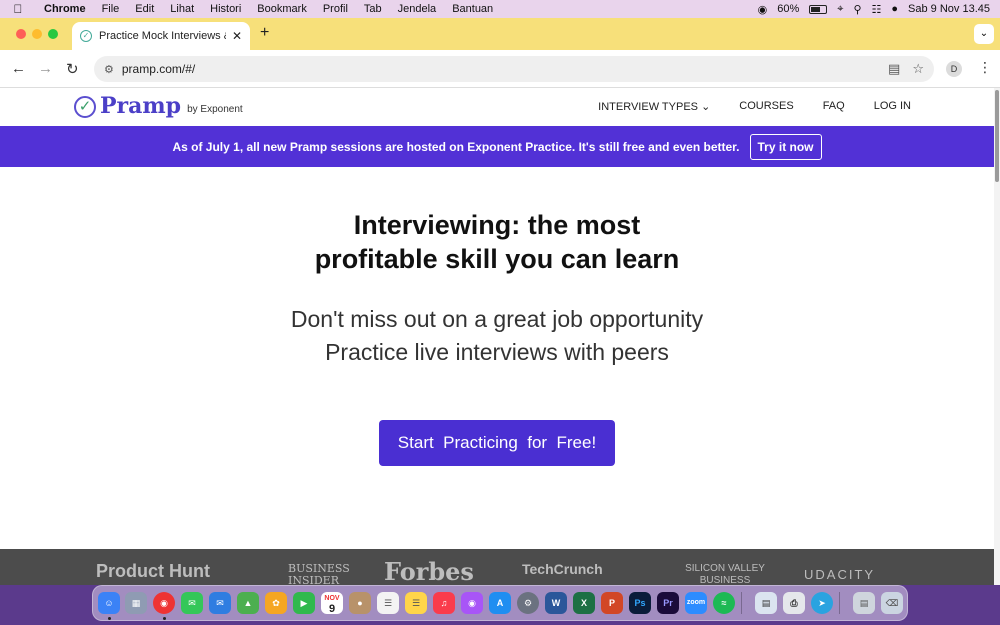 The width and height of the screenshot is (1000, 625). What do you see at coordinates (984, 34) in the screenshot?
I see `tab-search-chevron-icon: ⌄` at bounding box center [984, 34].